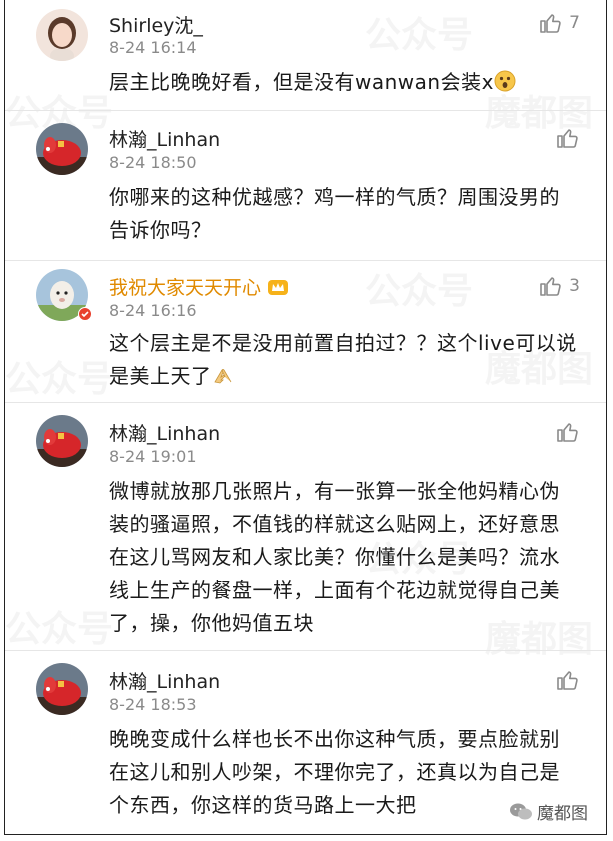  I want to click on like-button: 7, so click(559, 23).